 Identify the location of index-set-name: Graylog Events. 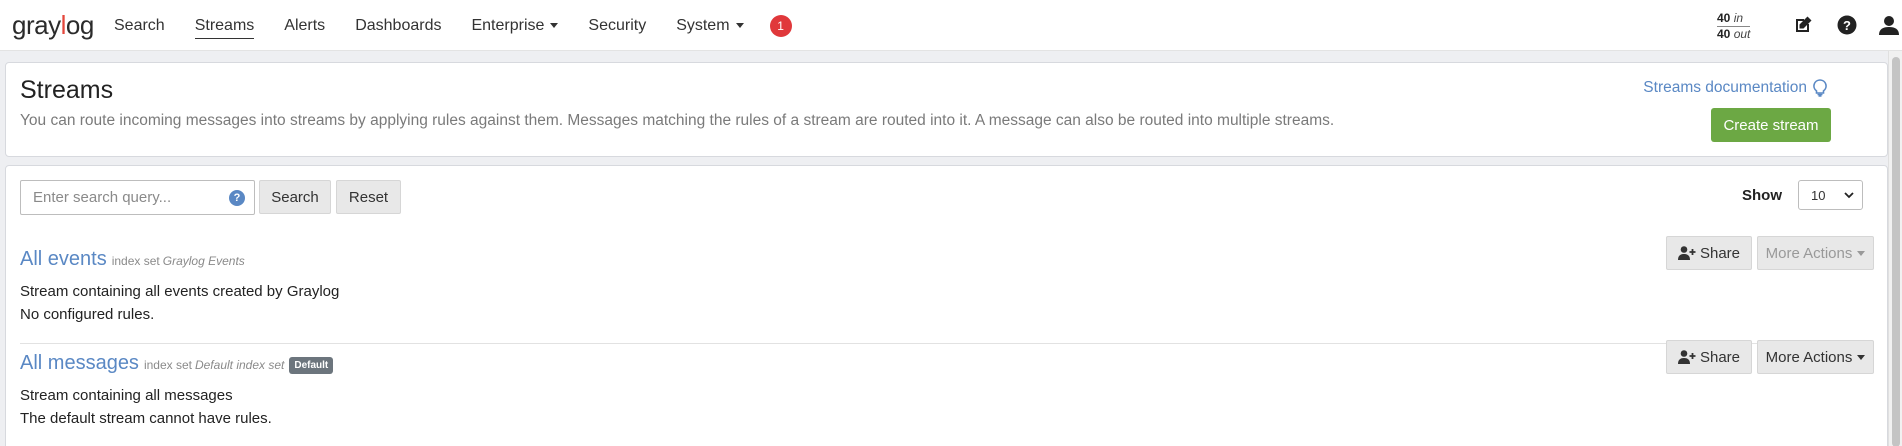
(203, 261).